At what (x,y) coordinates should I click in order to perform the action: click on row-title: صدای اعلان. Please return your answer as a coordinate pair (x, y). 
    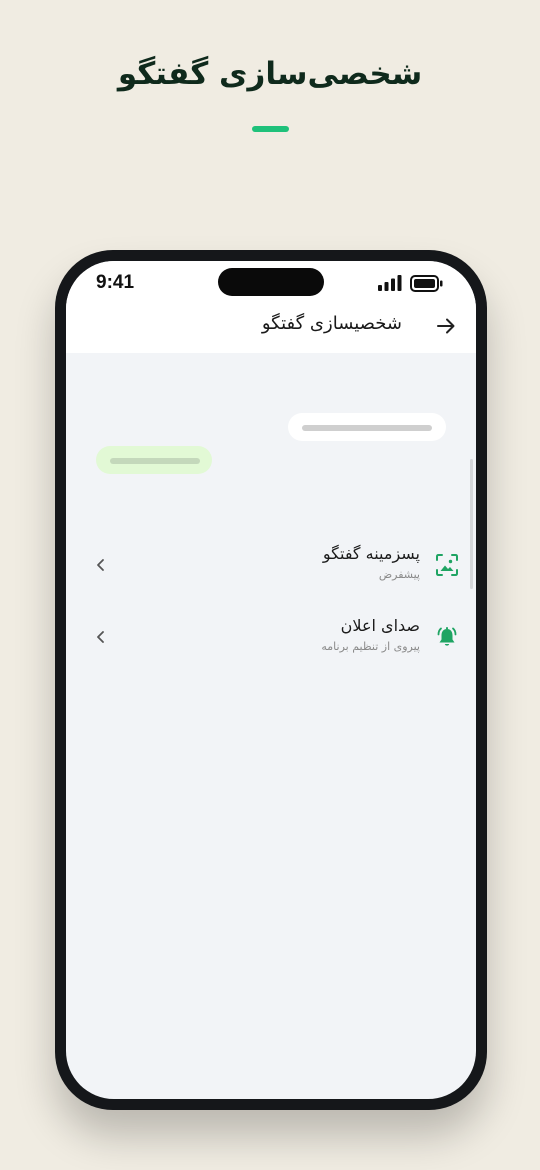
    Looking at the image, I should click on (380, 625).